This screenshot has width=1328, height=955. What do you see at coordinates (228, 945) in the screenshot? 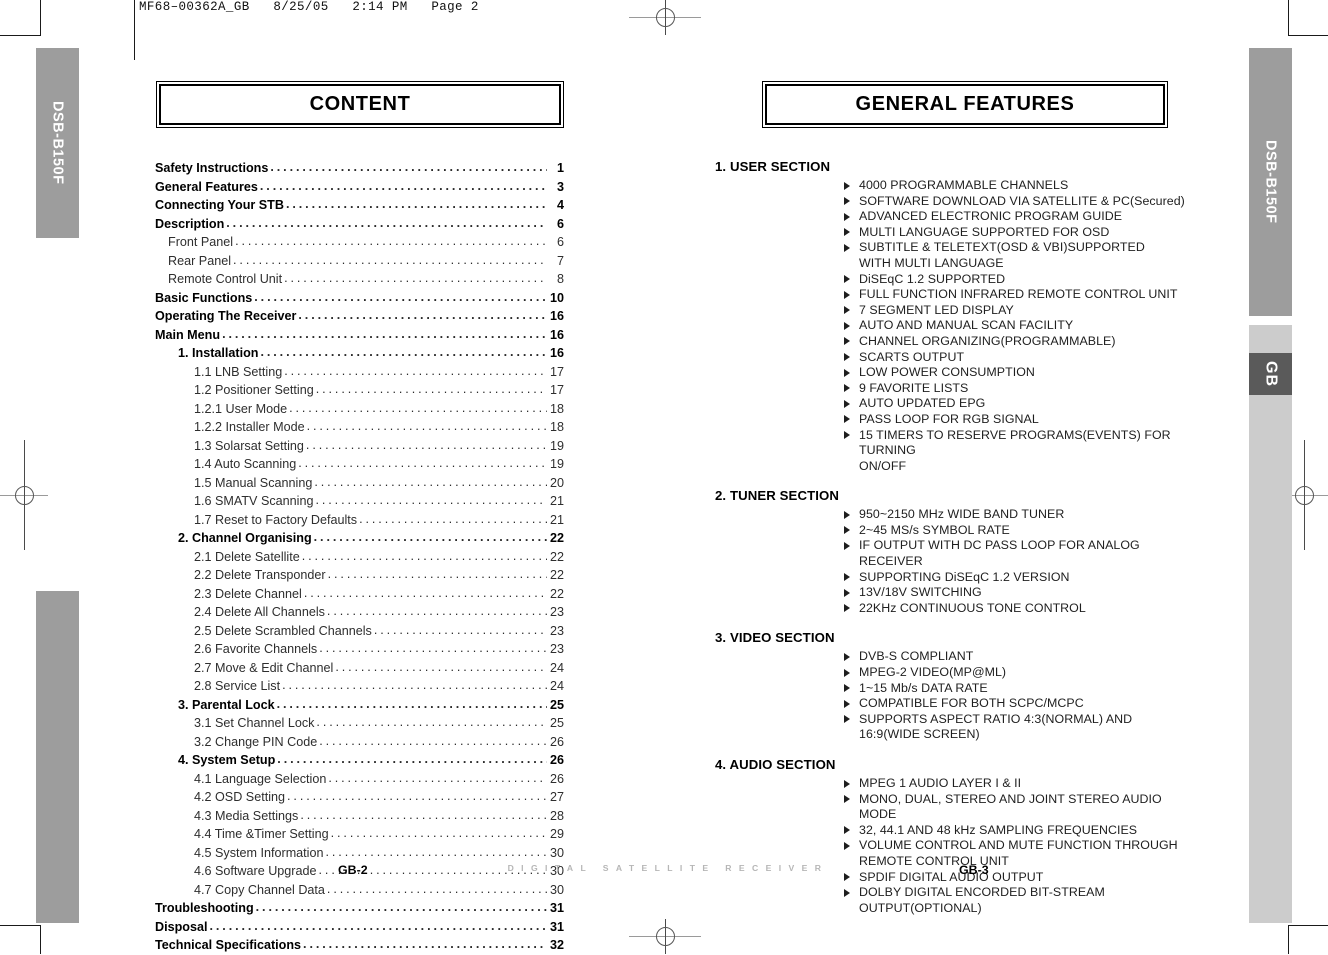
I see `toc-entry-label: Technical Specifications` at bounding box center [228, 945].